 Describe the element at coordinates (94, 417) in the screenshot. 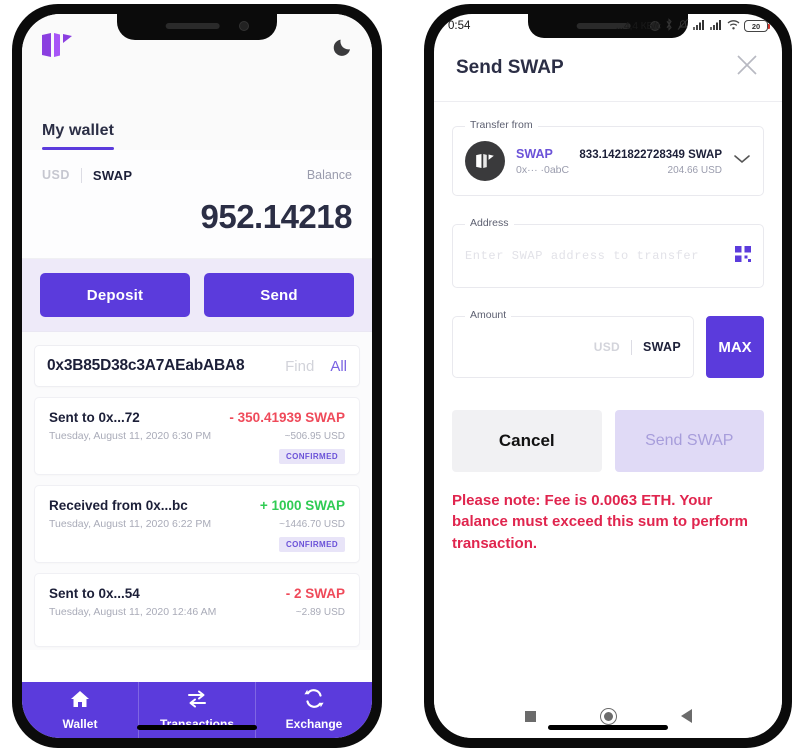

I see `tx-title: Sent to 0x...72` at that location.